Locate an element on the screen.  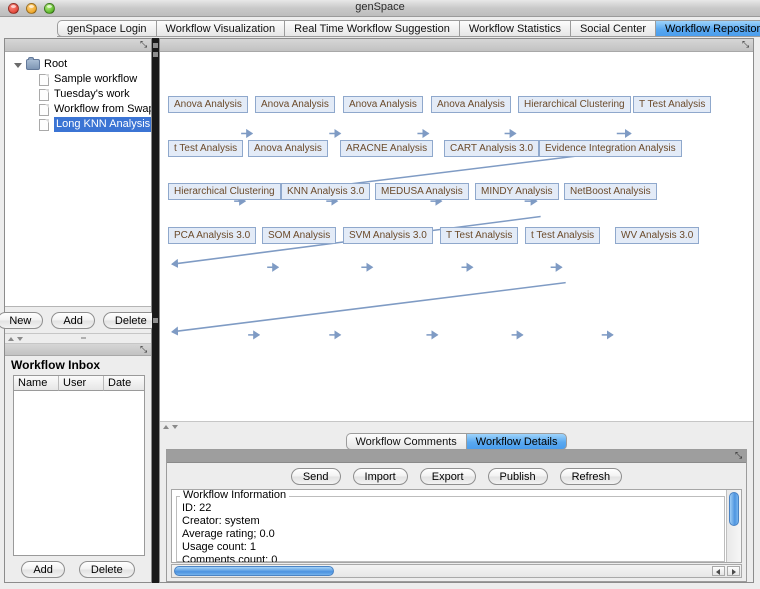
detail-scrollbar: ⤡ is located at coordinates (456, 456).